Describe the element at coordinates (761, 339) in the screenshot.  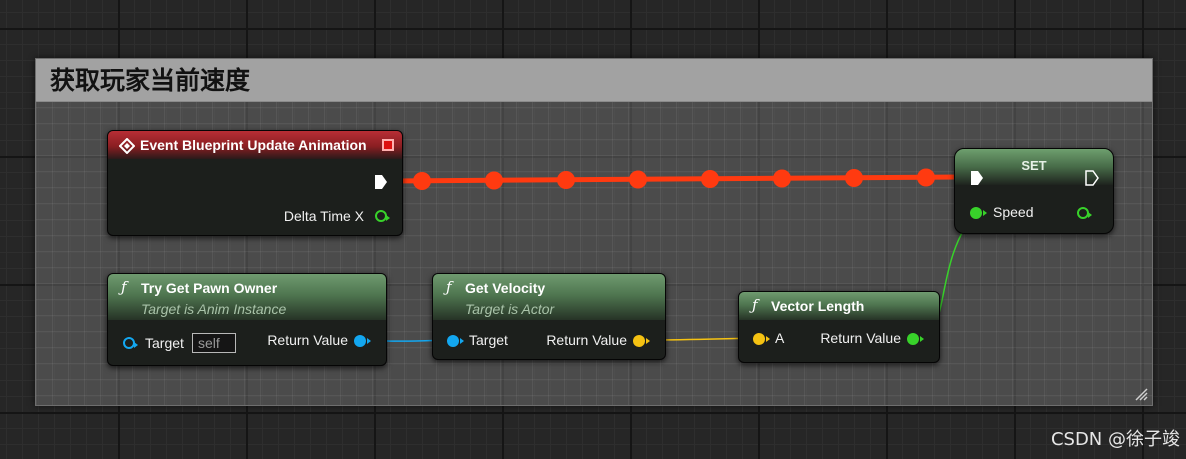
I see `a-in-pin` at that location.